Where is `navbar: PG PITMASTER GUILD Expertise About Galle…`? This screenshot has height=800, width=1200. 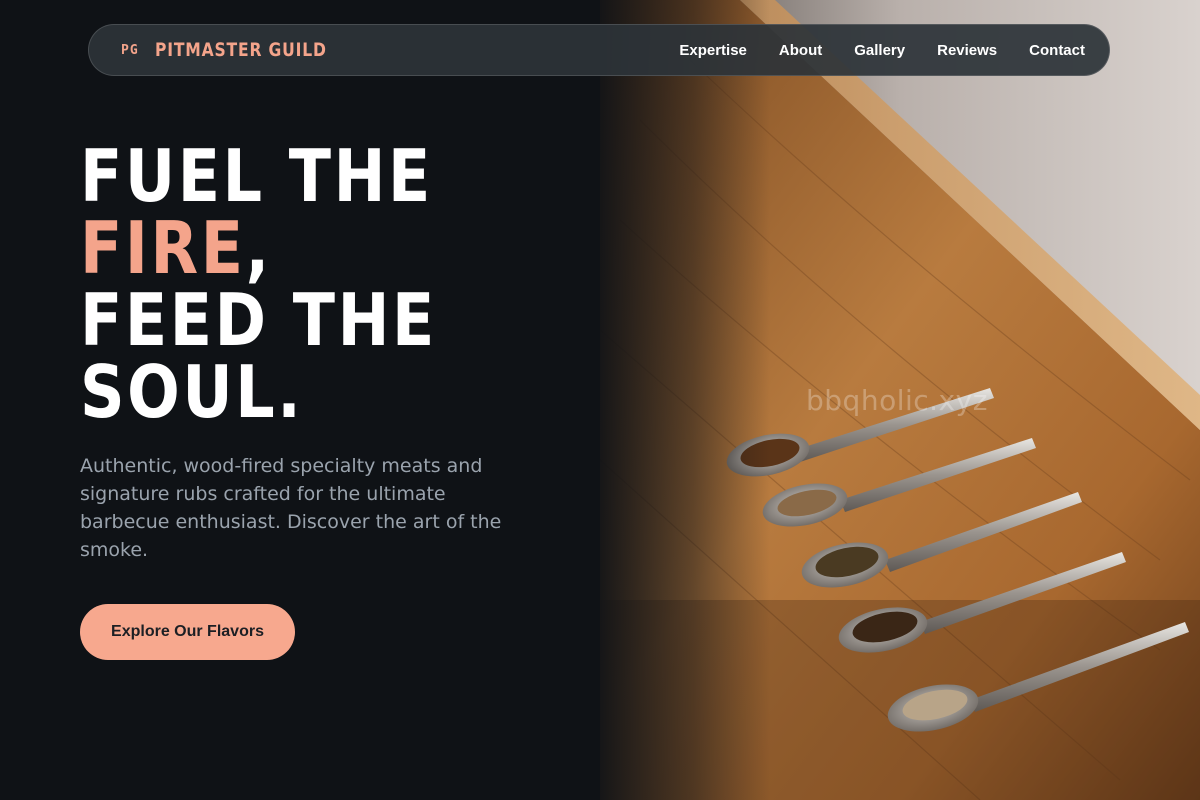 navbar: PG PITMASTER GUILD Expertise About Galle… is located at coordinates (599, 50).